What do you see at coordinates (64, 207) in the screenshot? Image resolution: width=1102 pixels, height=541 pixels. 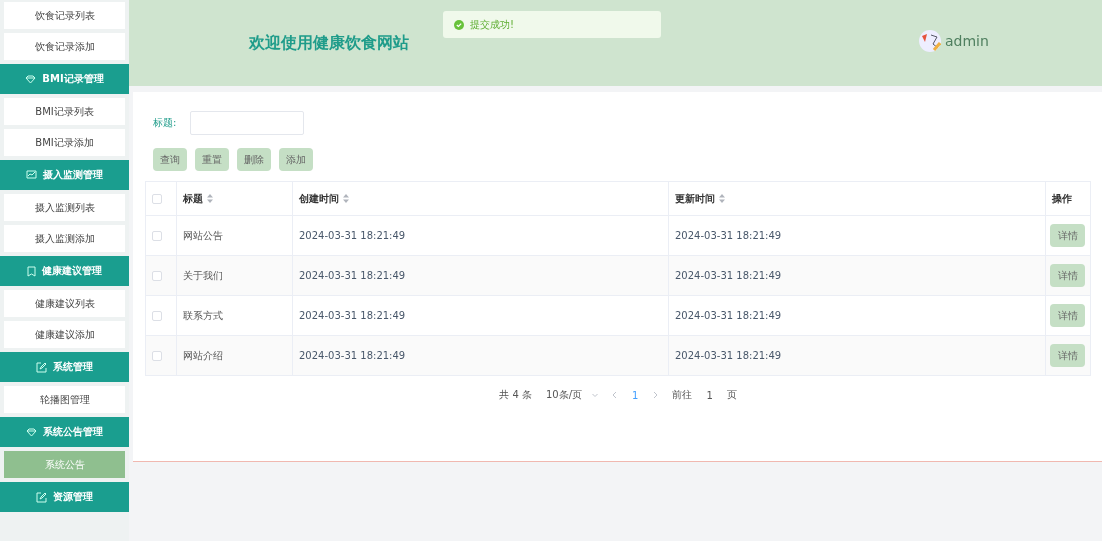 I see `menu-item: 摄入监测列表` at bounding box center [64, 207].